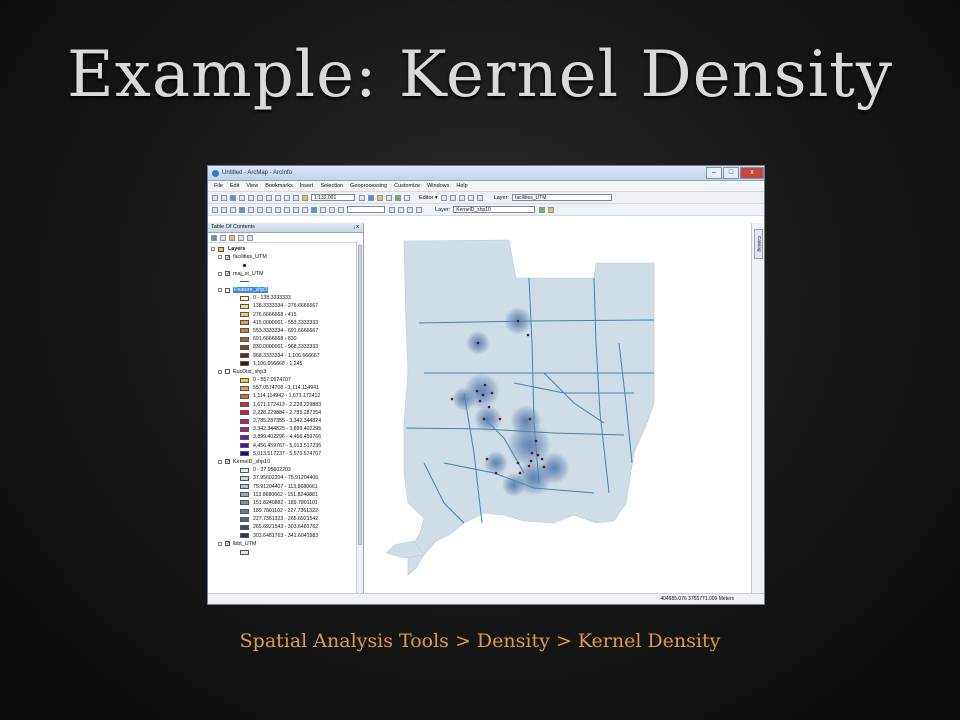  I want to click on effects-icon, so click(401, 209).